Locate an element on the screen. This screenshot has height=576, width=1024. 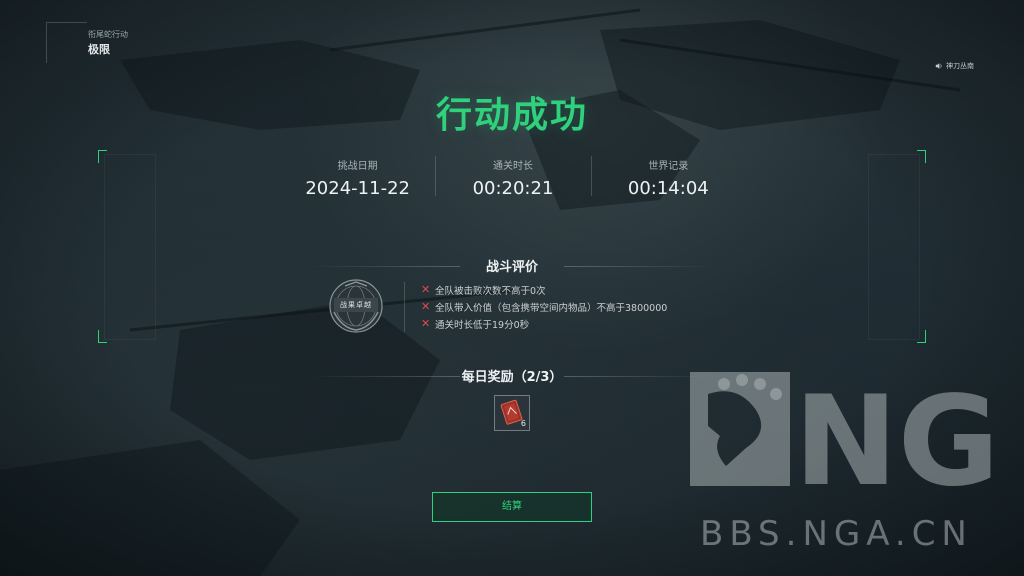
stat-value: 00:14:04 is located at coordinates (668, 188).